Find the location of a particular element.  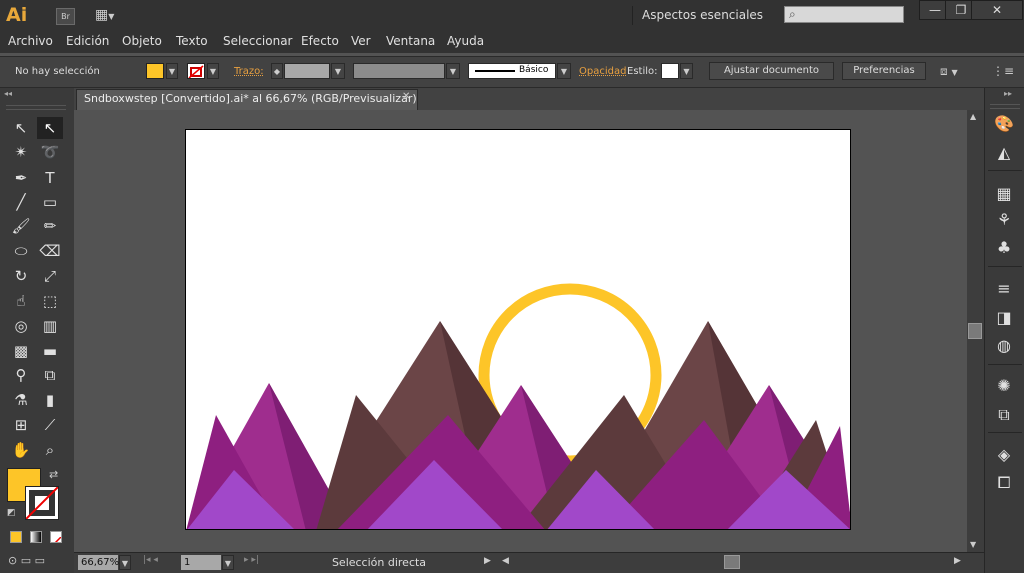

mesh-tool-icon: ▩ is located at coordinates (21, 351).